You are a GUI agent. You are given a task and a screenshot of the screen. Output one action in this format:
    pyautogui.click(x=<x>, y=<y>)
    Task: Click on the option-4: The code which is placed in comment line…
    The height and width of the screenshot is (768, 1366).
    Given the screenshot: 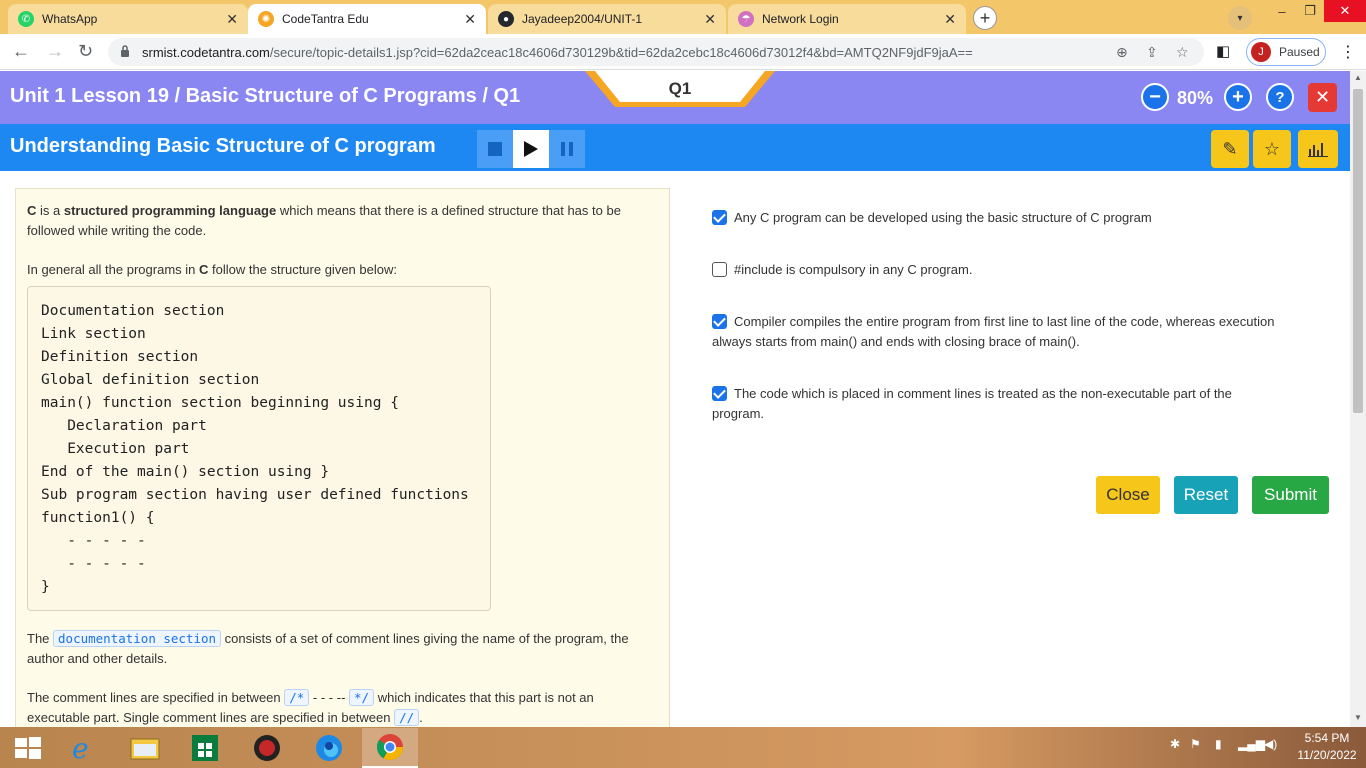 What is the action you would take?
    pyautogui.click(x=997, y=404)
    